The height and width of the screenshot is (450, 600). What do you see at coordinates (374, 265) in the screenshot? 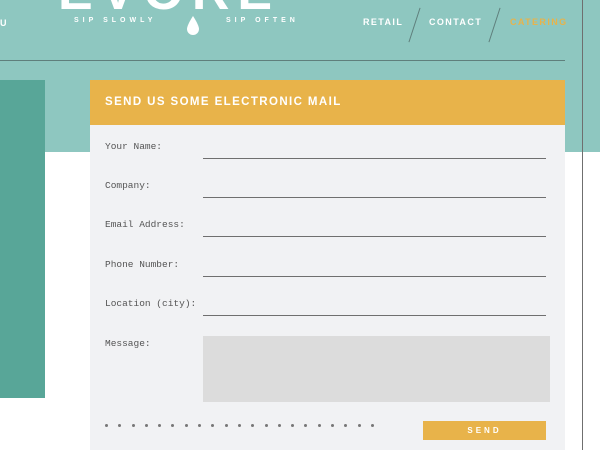
I see `phone-input` at bounding box center [374, 265].